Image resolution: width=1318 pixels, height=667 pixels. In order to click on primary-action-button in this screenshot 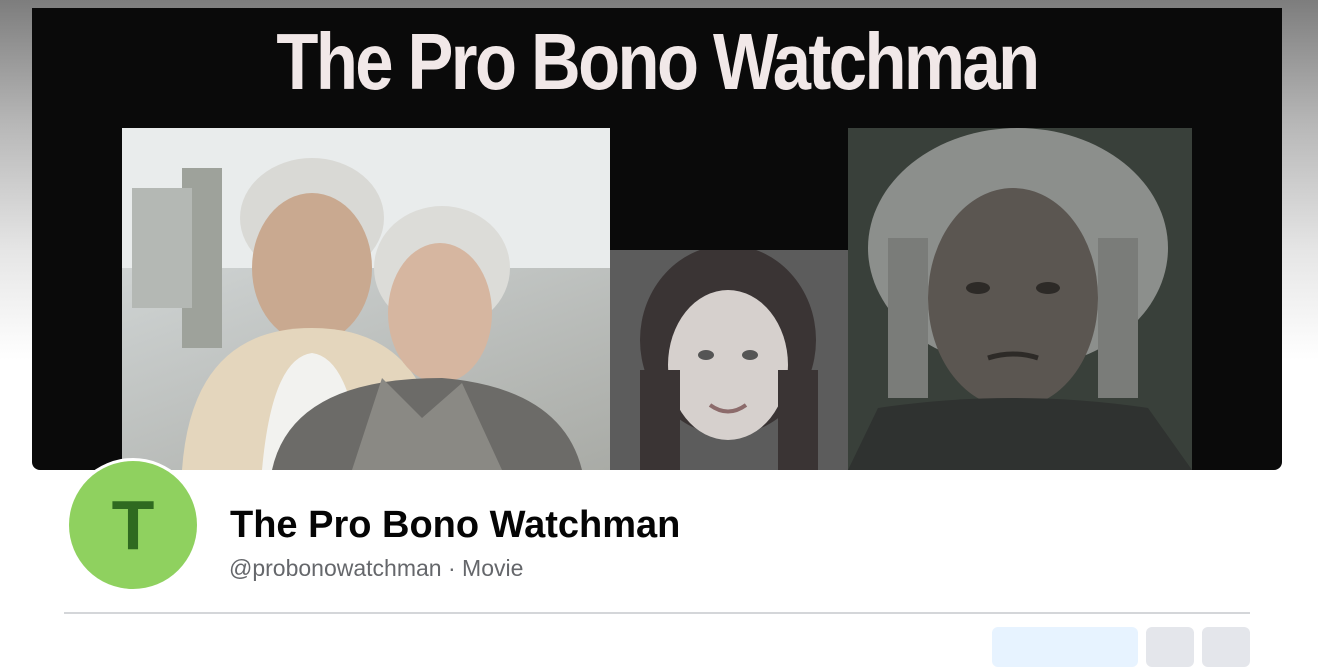, I will do `click(1065, 647)`.